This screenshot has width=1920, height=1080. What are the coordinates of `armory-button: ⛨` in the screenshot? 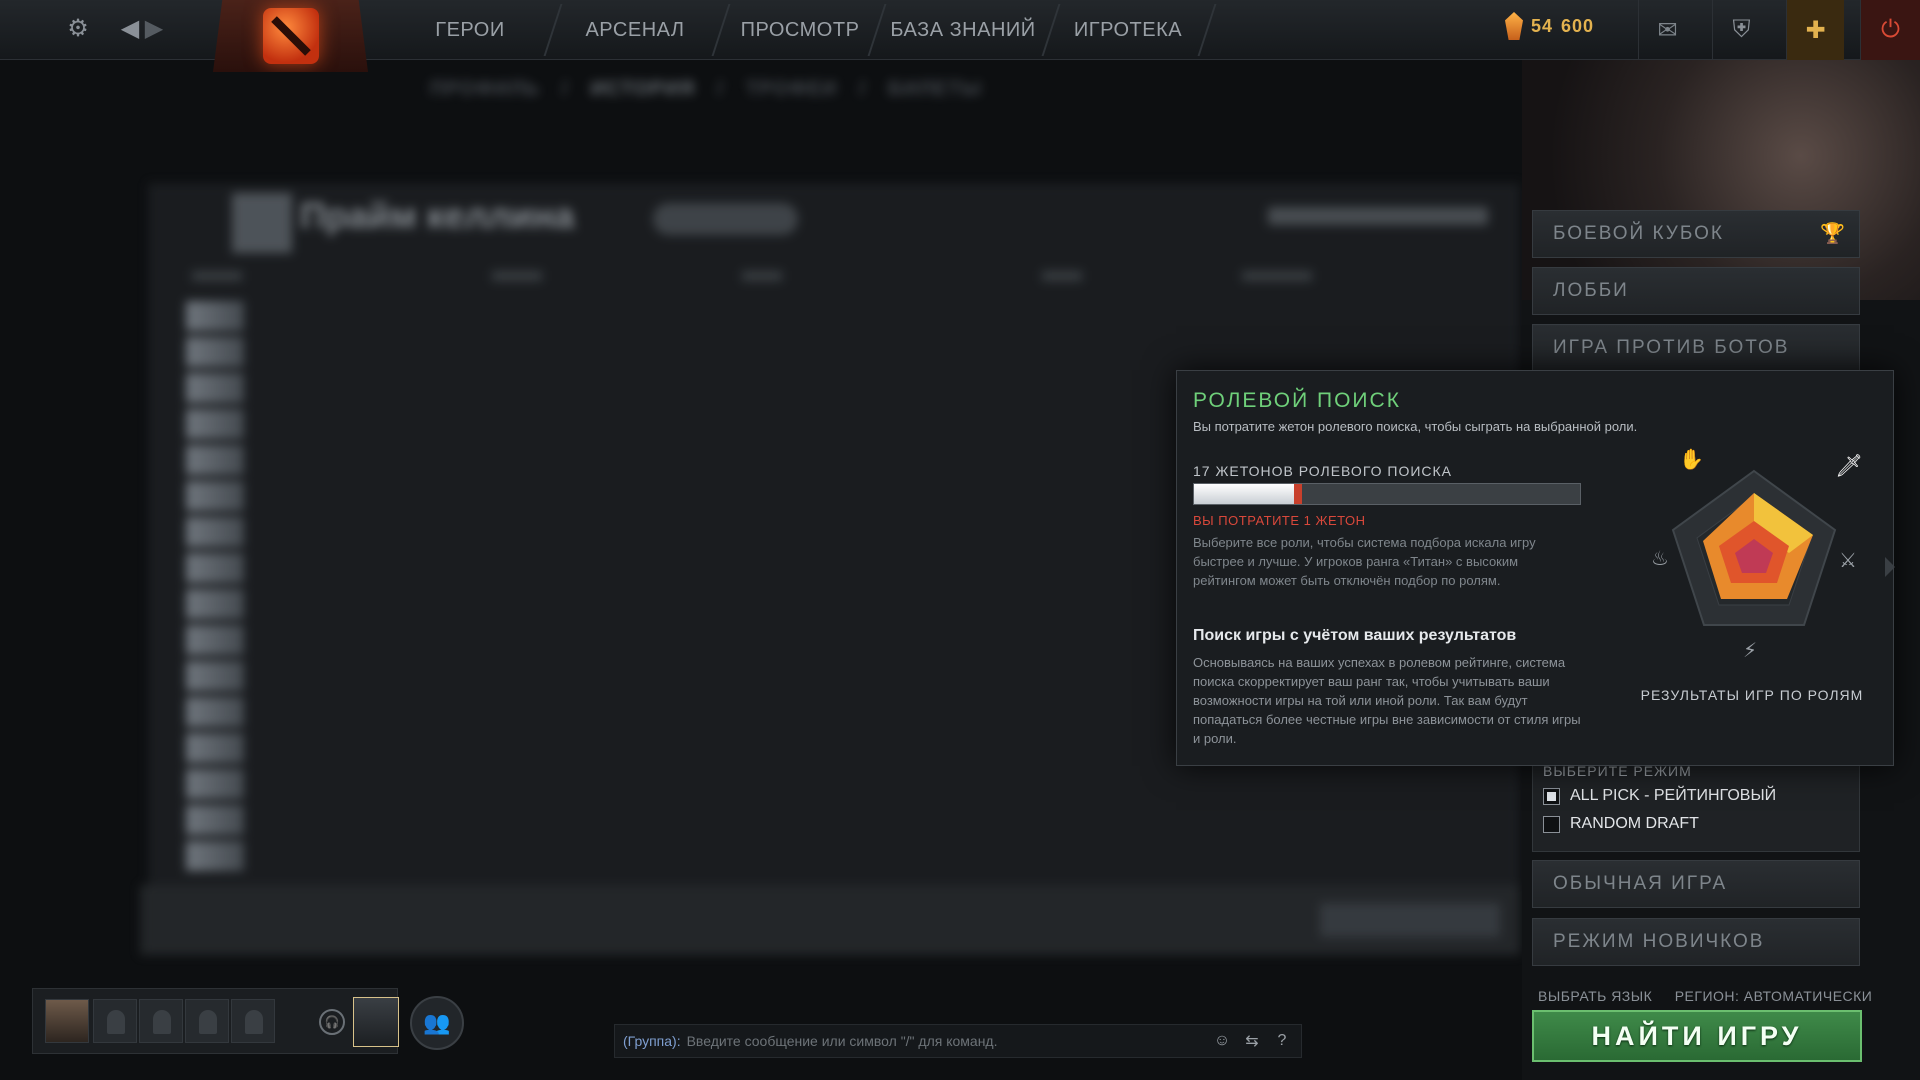 It's located at (1741, 30).